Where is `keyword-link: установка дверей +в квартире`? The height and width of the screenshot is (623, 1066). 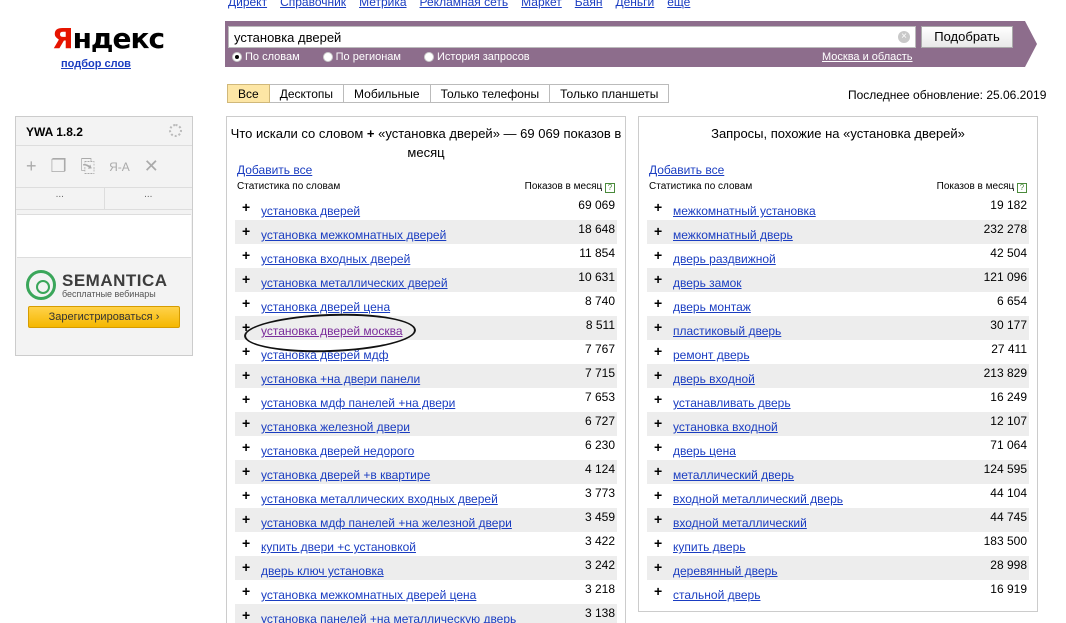
keyword-link: установка дверей +в квартире is located at coordinates (345, 475).